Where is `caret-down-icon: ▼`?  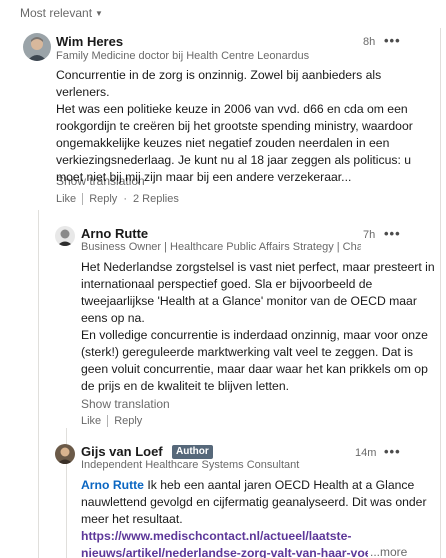
caret-down-icon: ▼ is located at coordinates (99, 13).